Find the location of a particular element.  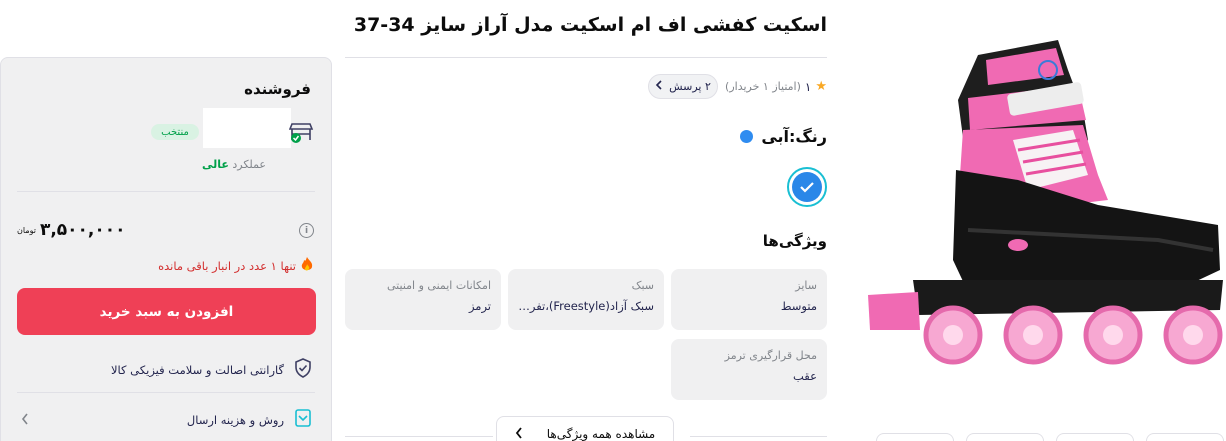

features-heading: ویژگی‌ها is located at coordinates (794, 241).